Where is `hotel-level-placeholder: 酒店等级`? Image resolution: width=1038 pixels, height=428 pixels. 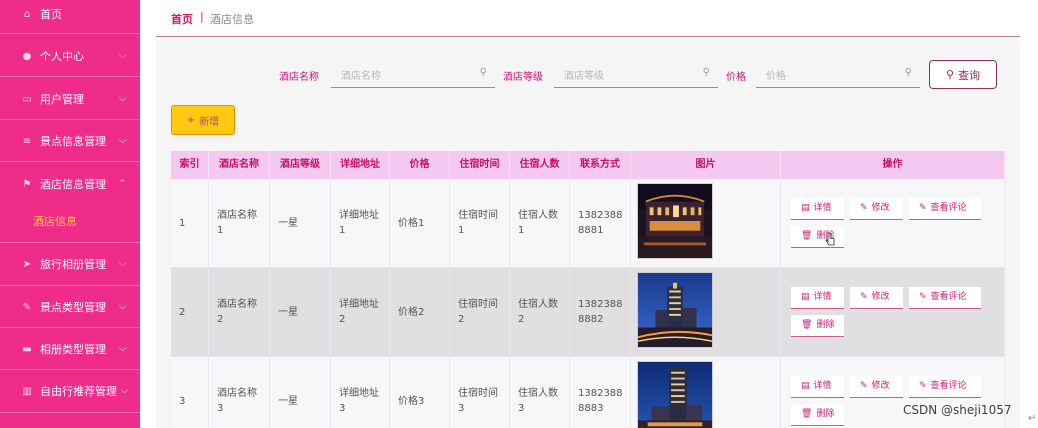 hotel-level-placeholder: 酒店等级 is located at coordinates (584, 76).